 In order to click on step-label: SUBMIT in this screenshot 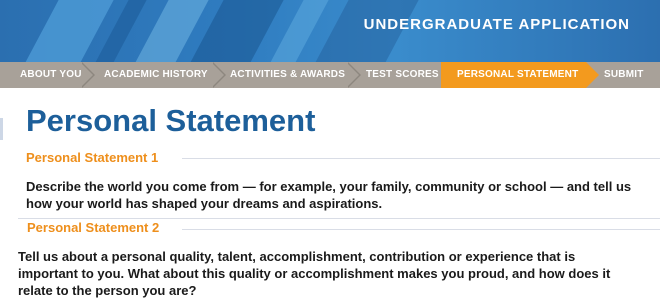, I will do `click(624, 74)`.